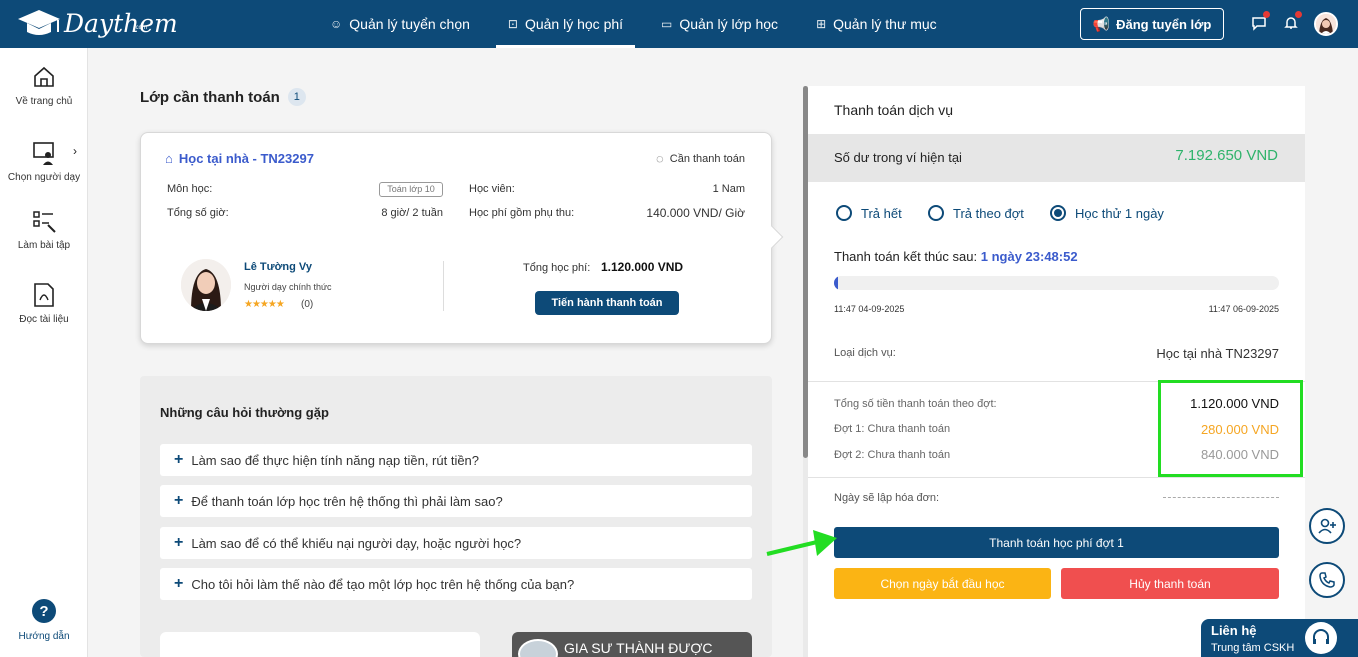 This screenshot has width=1358, height=657. I want to click on nav-folders: ⊞ Quản lý thư mục, so click(876, 24).